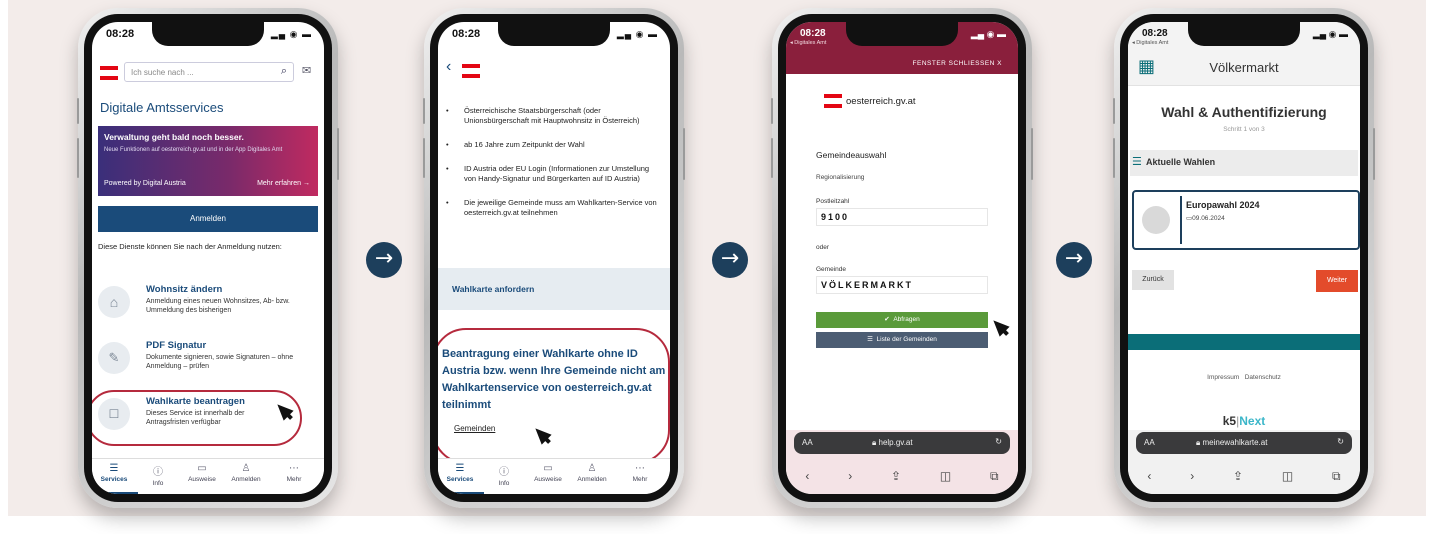 Image resolution: width=1434 pixels, height=534 pixels. What do you see at coordinates (515, 144) in the screenshot?
I see `list-item: • ab 16 Jahre zum Zeitpunkt der Wahl` at bounding box center [515, 144].